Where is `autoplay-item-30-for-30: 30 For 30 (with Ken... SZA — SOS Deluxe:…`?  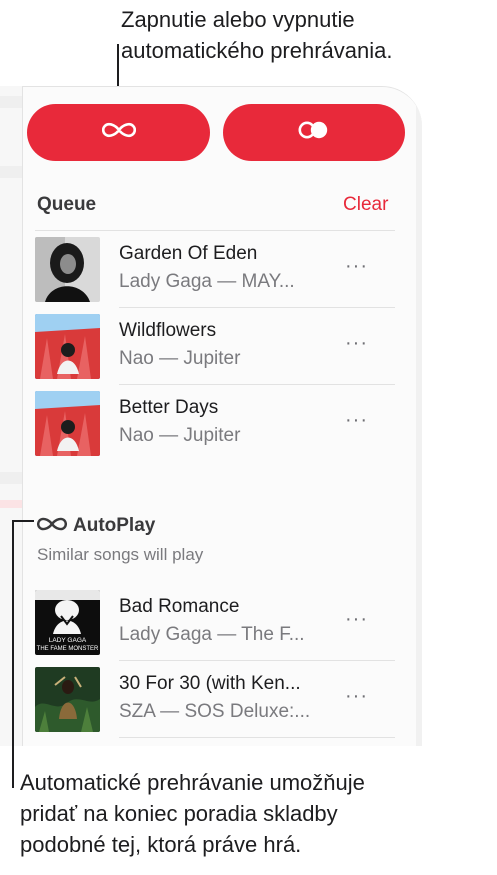
autoplay-item-30-for-30: 30 For 30 (with Ken... SZA — SOS Deluxe:… is located at coordinates (222, 700).